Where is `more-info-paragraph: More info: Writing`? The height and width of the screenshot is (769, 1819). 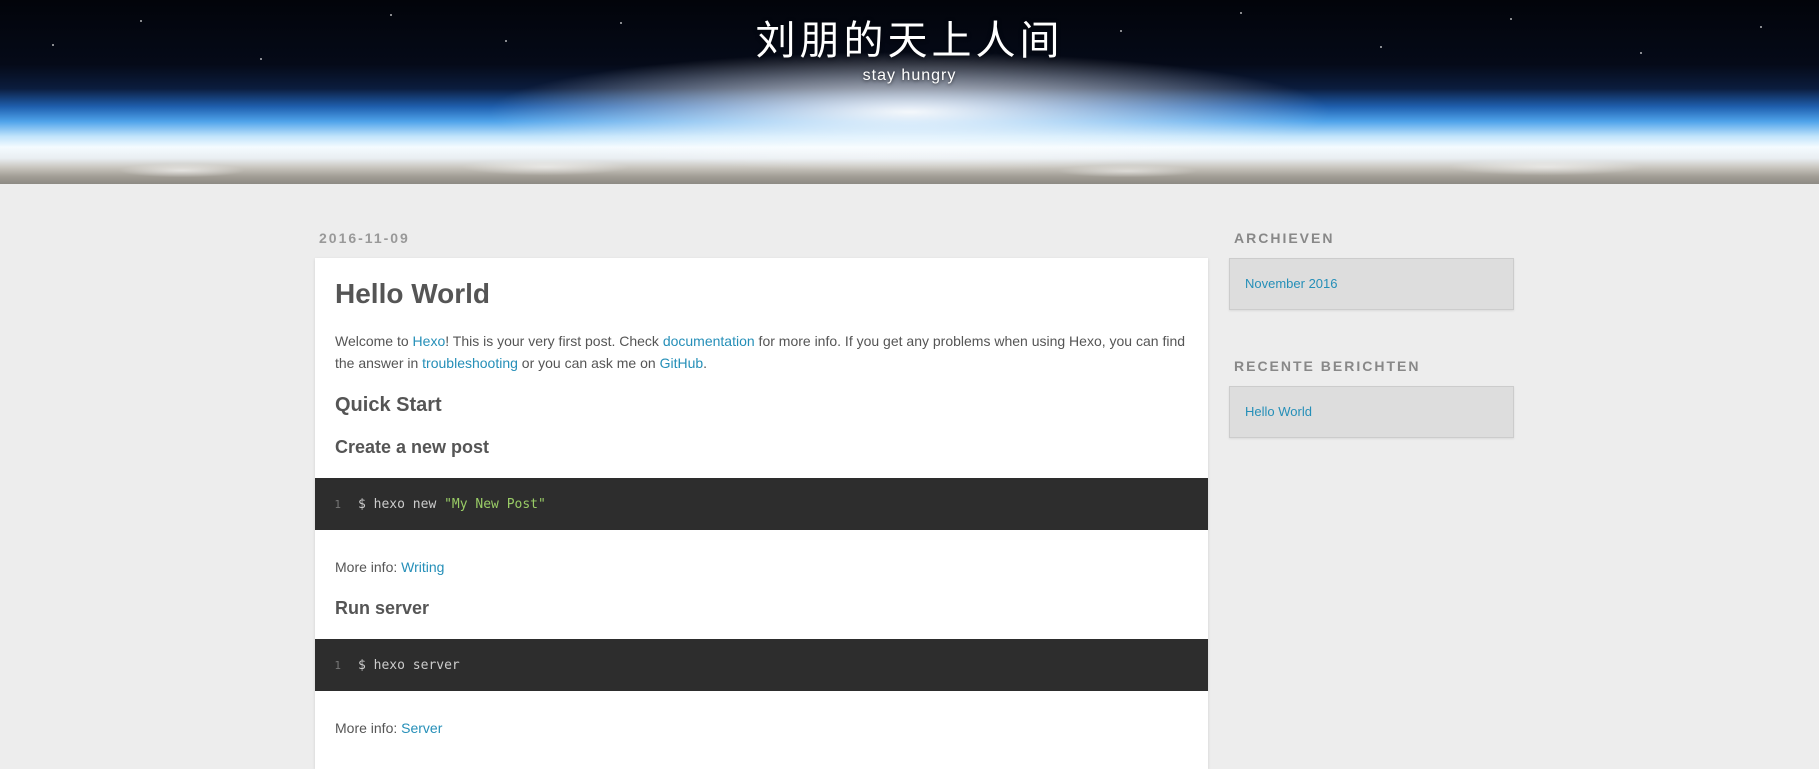 more-info-paragraph: More info: Writing is located at coordinates (761, 567).